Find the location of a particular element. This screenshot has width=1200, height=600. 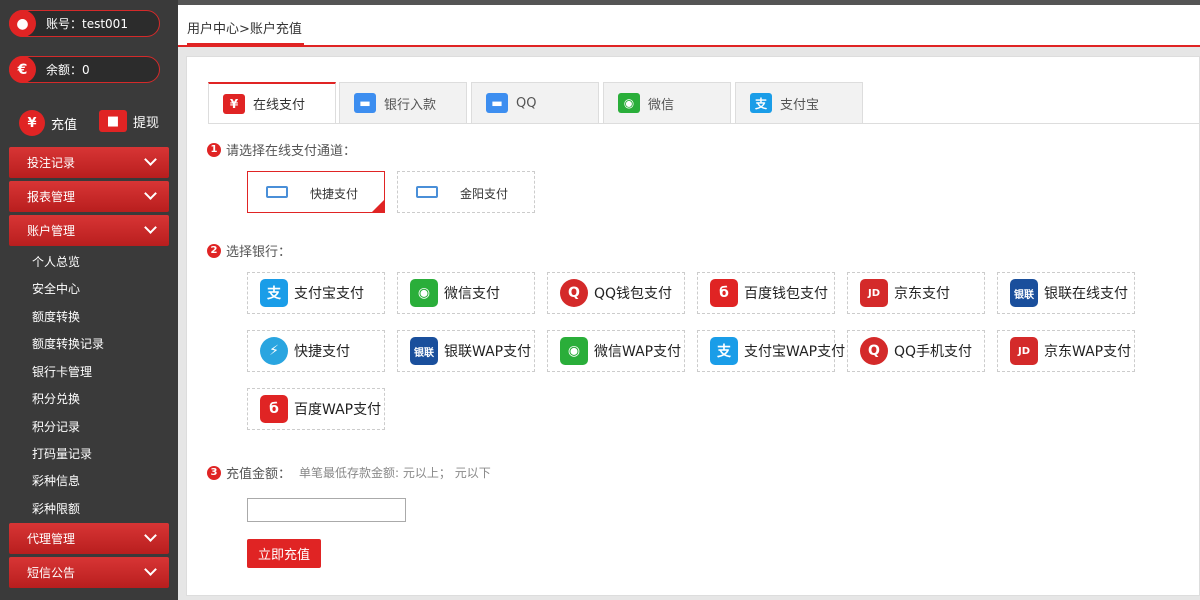

bank-label: 支付宝WAP支付 is located at coordinates (795, 352).